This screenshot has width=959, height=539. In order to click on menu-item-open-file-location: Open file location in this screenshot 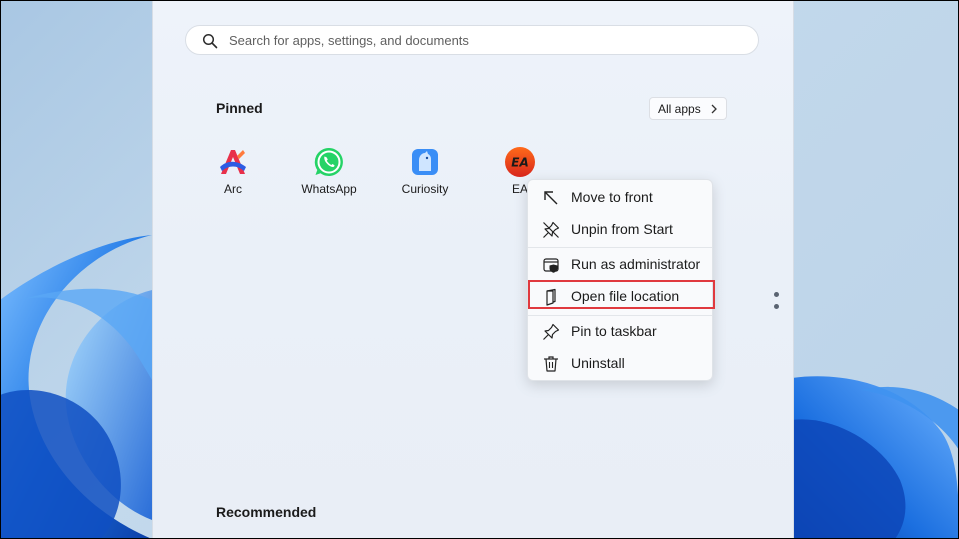, I will do `click(620, 297)`.